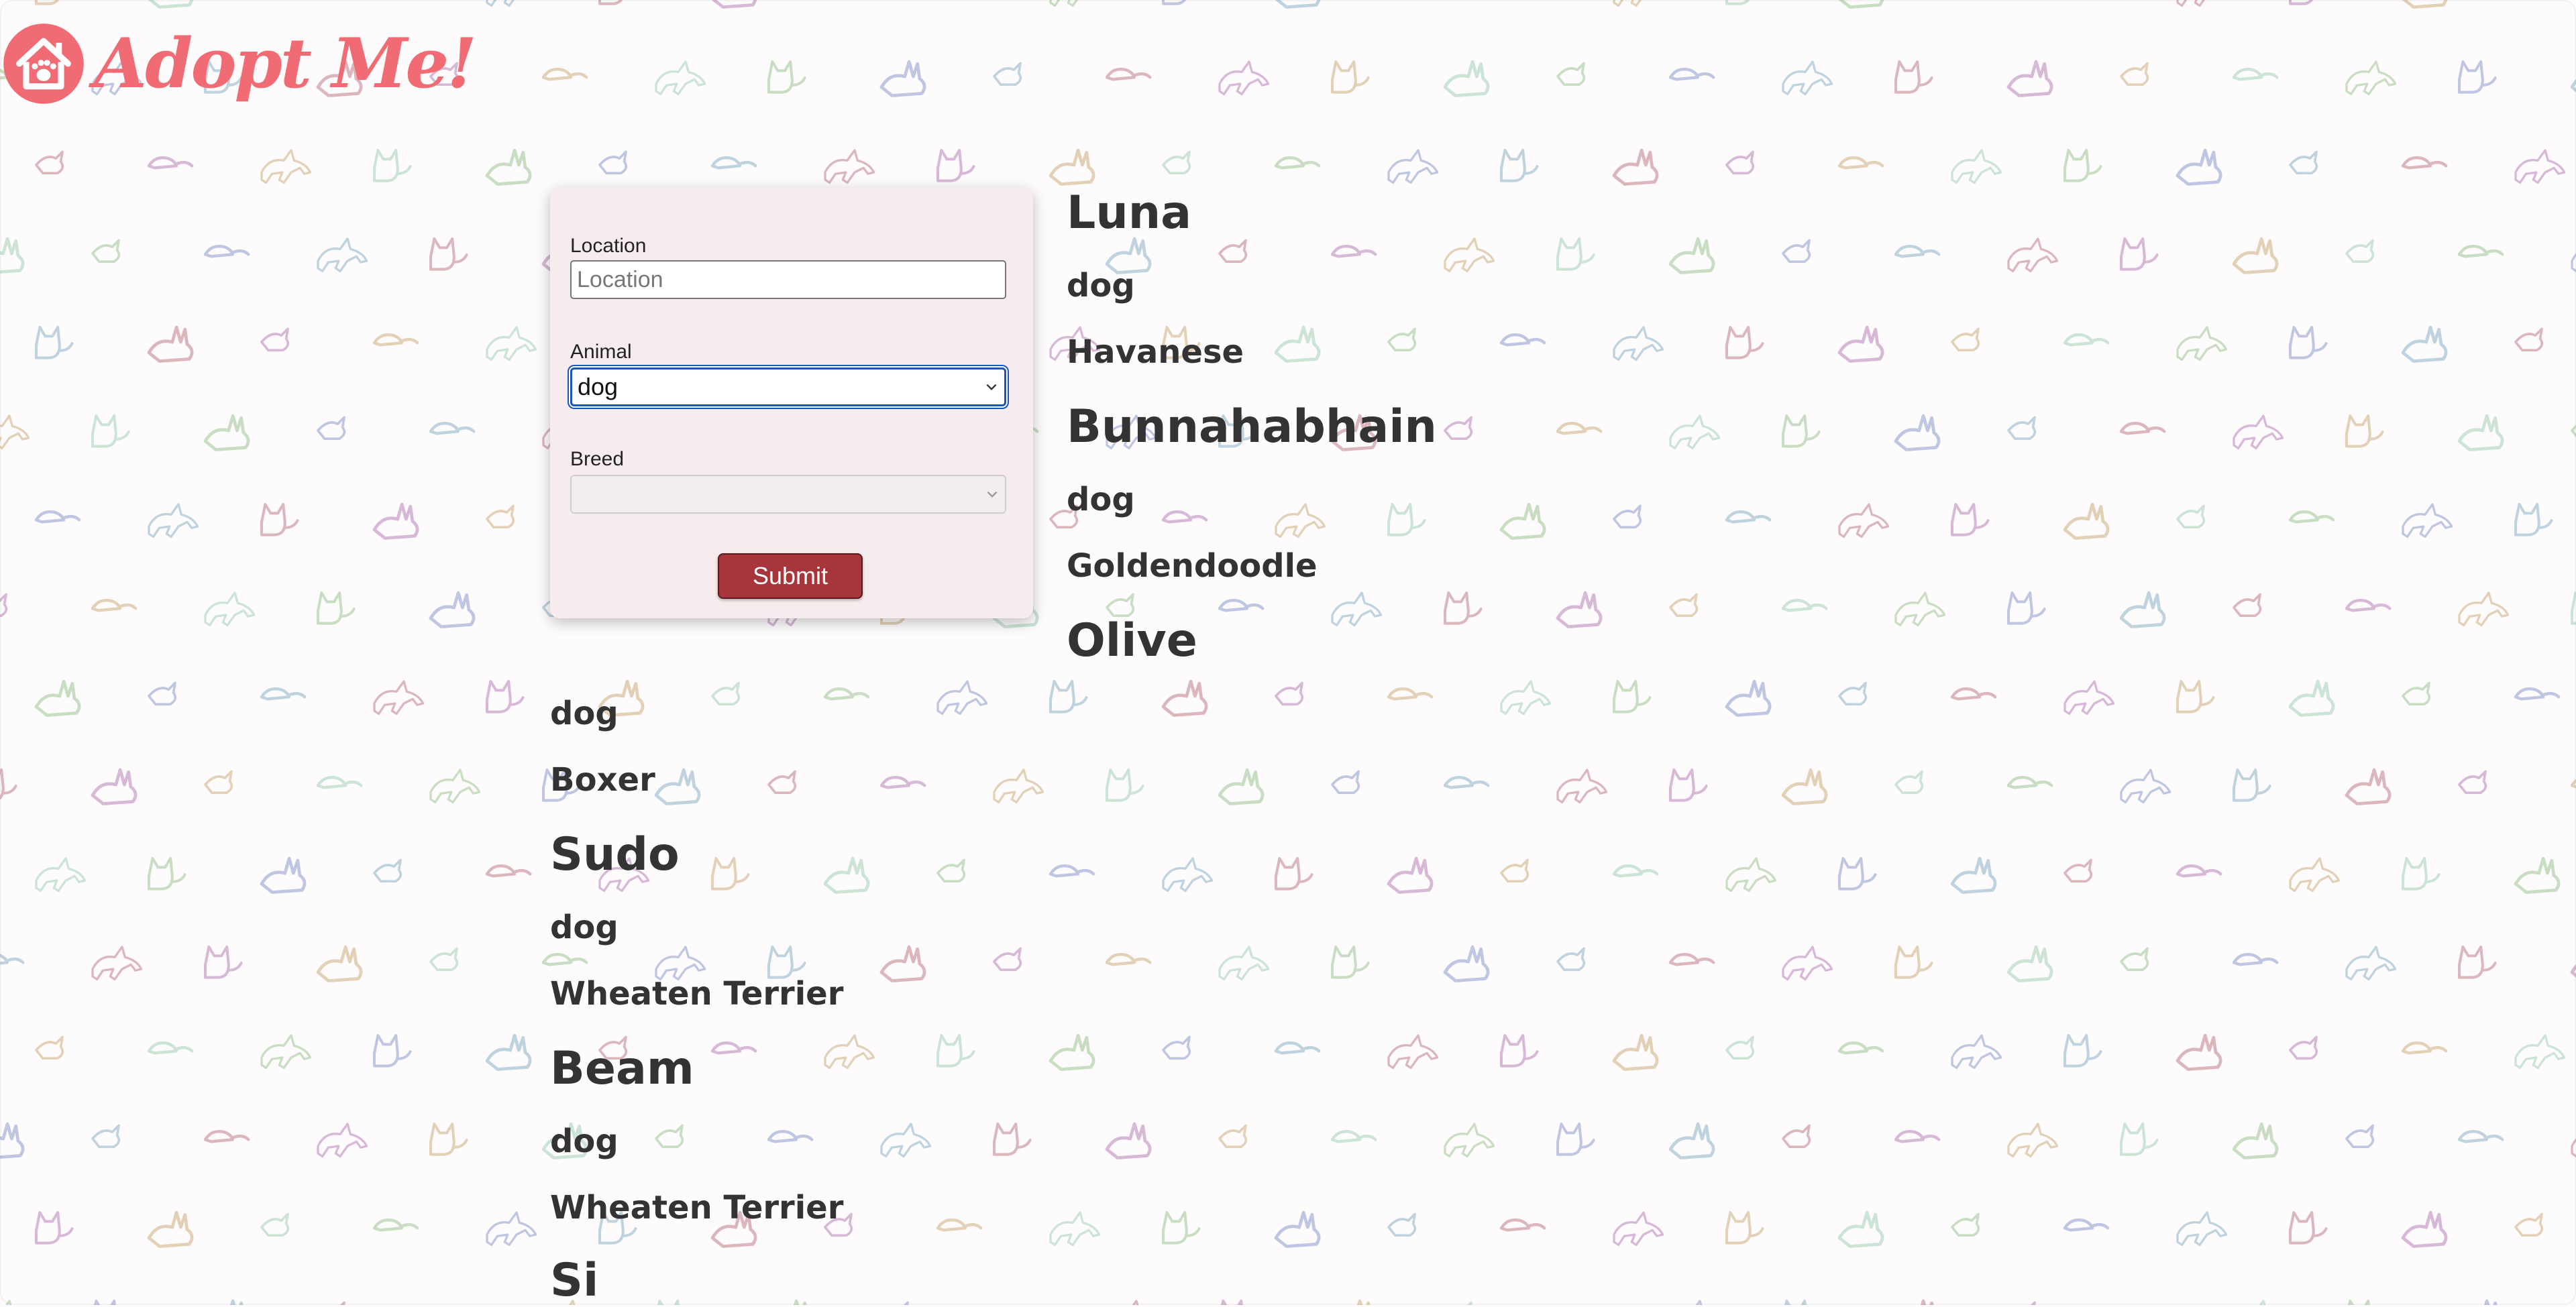 The image size is (2576, 1307). I want to click on pet-name: Beam, so click(622, 1068).